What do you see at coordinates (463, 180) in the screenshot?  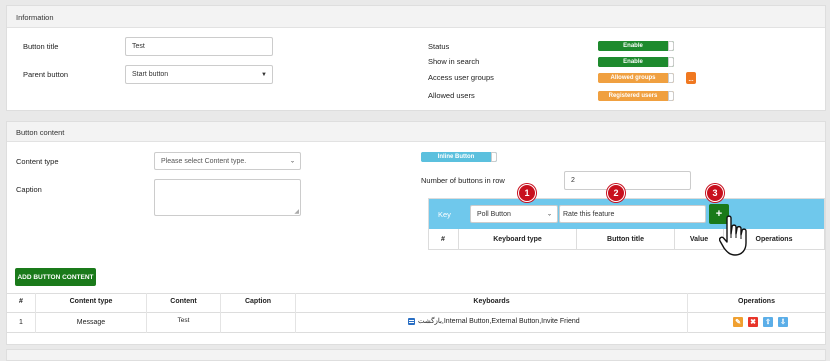 I see `buttons-in-row-label: Number of buttons in row` at bounding box center [463, 180].